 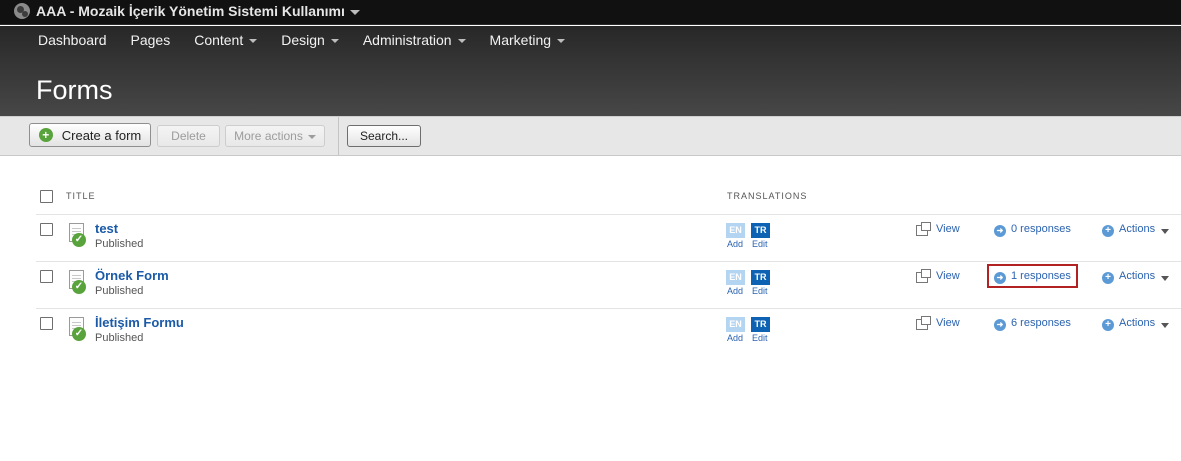 What do you see at coordinates (407, 40) in the screenshot?
I see `nav-label: Administration` at bounding box center [407, 40].